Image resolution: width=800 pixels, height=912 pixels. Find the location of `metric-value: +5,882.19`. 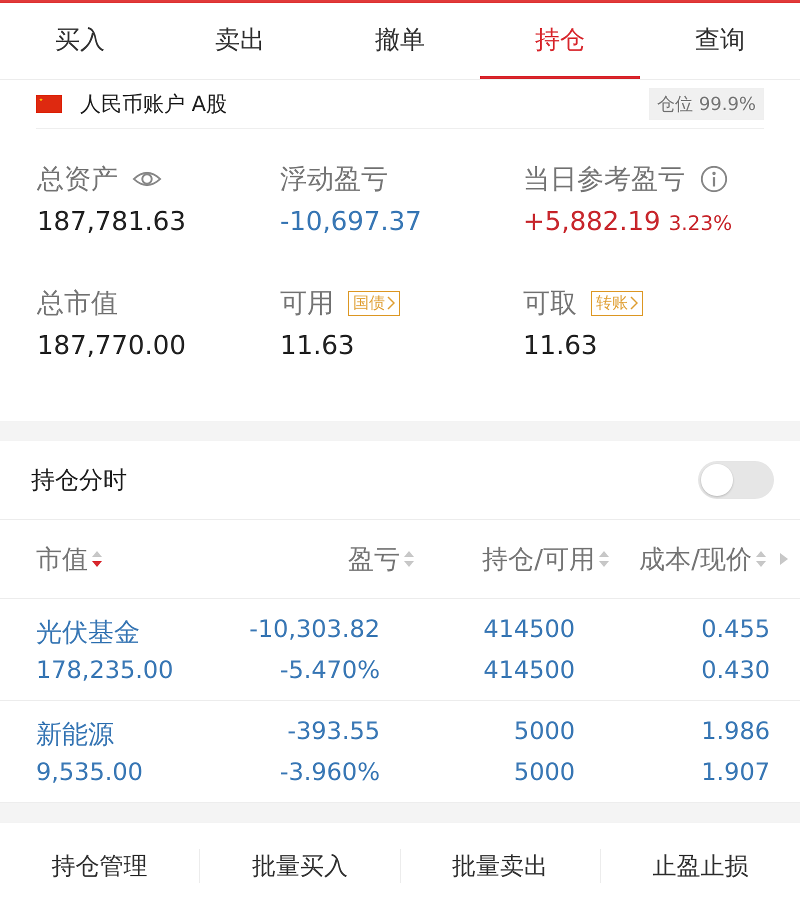

metric-value: +5,882.19 is located at coordinates (592, 222).